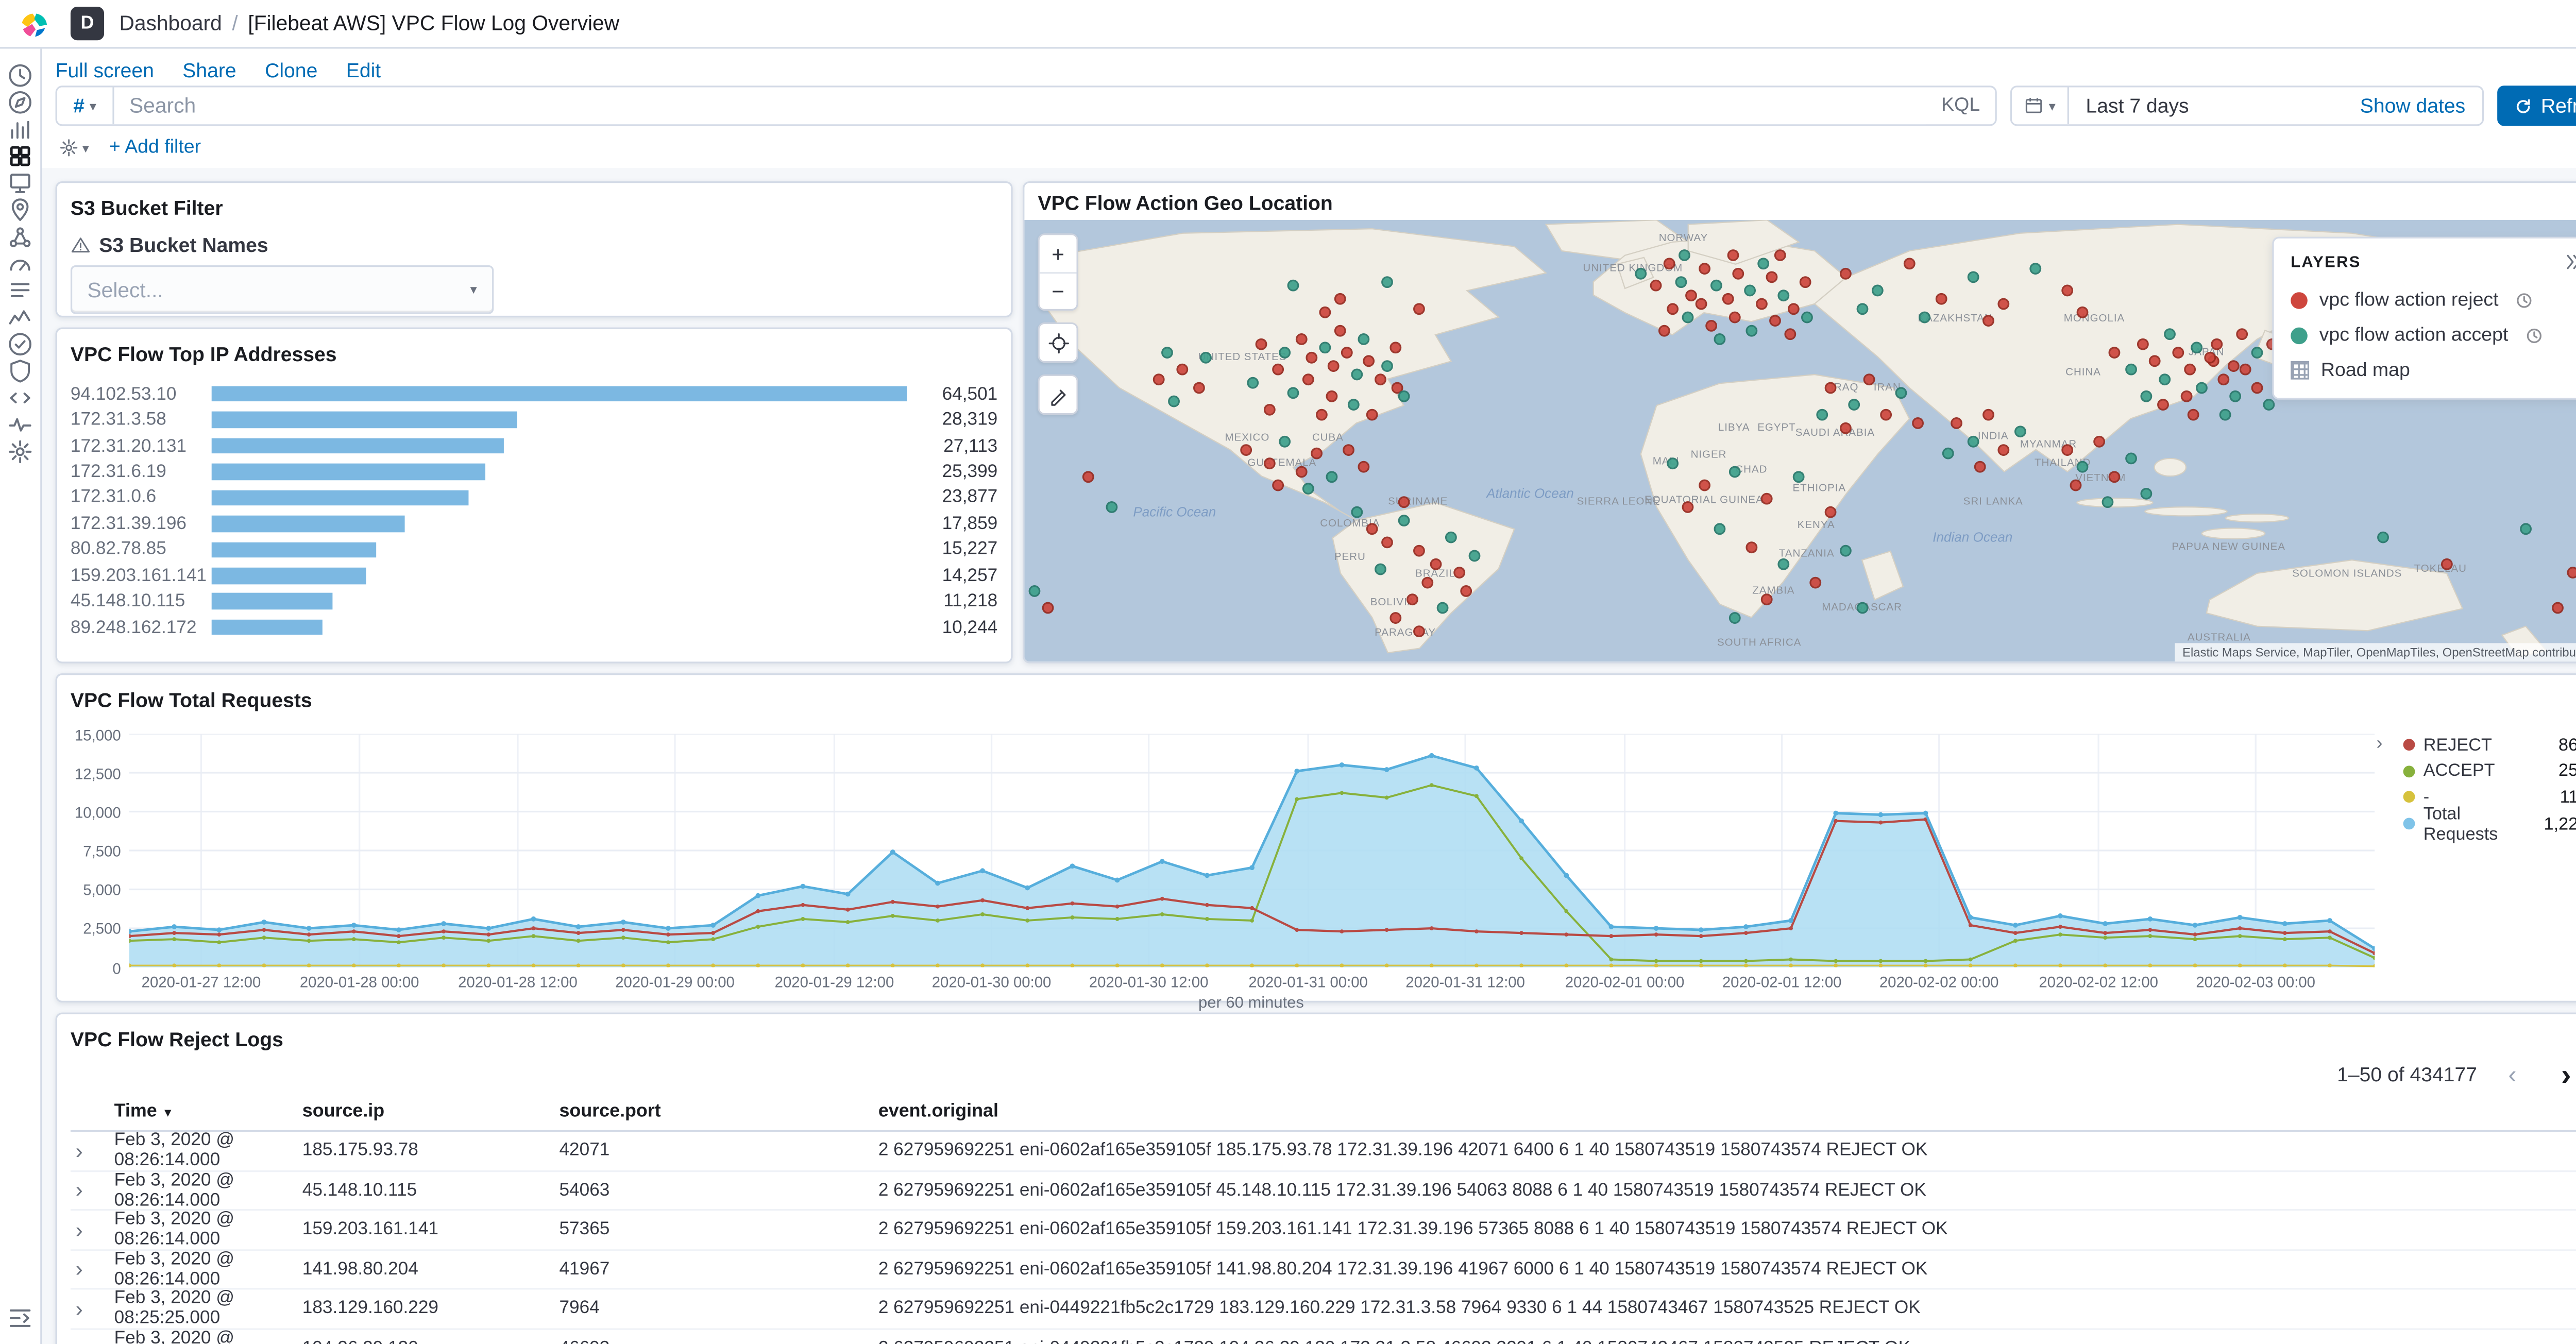 The image size is (2576, 1344). Describe the element at coordinates (1058, 254) in the screenshot. I see `zoom-in-button: +` at that location.